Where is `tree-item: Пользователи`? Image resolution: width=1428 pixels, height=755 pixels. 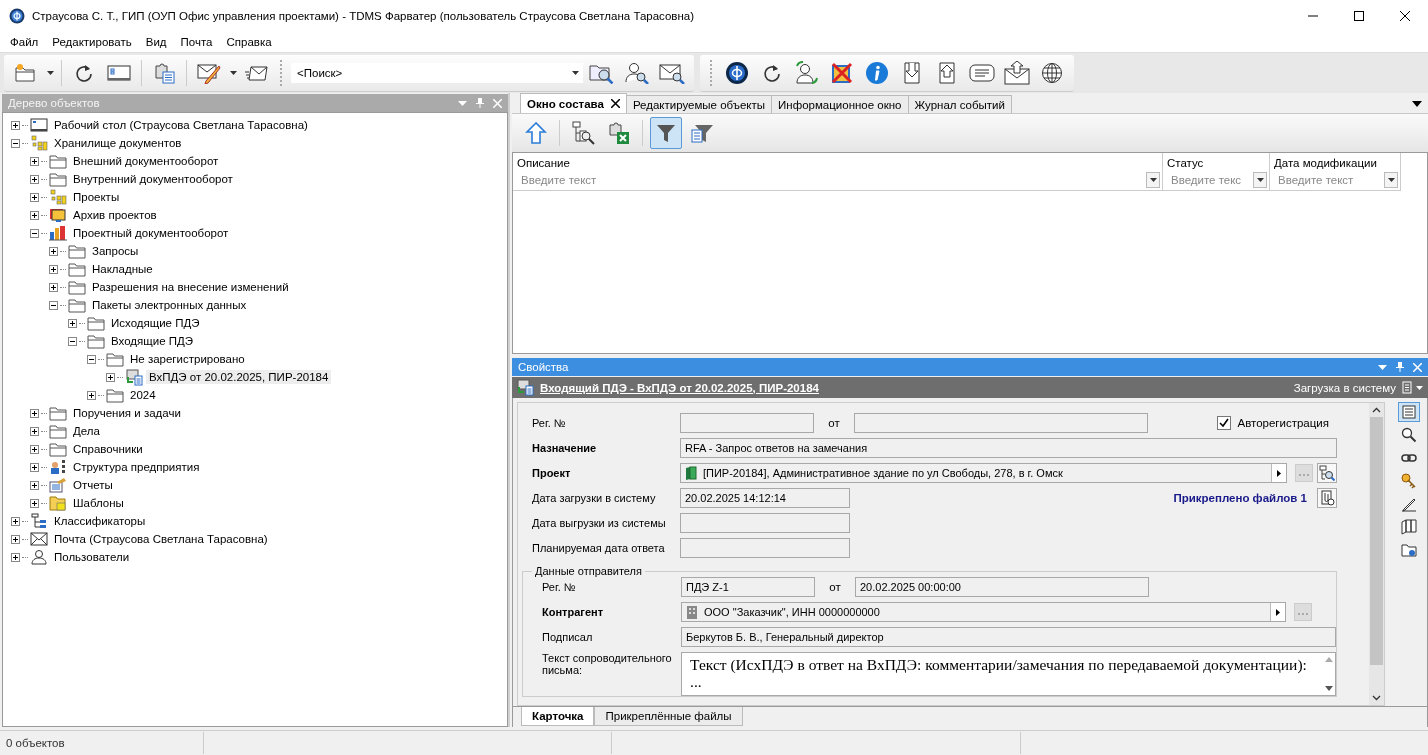
tree-item: Пользователи is located at coordinates (92, 557).